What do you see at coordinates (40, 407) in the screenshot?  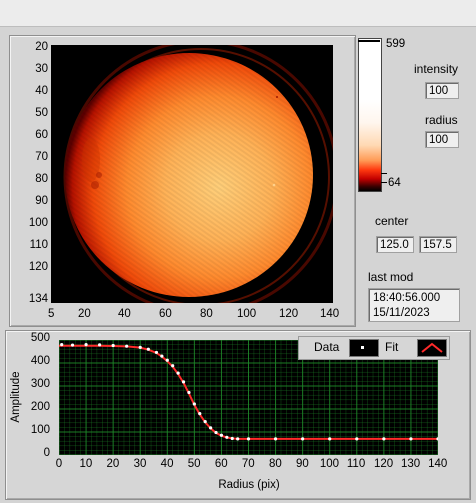 I see `y-tick-label: 200` at bounding box center [40, 407].